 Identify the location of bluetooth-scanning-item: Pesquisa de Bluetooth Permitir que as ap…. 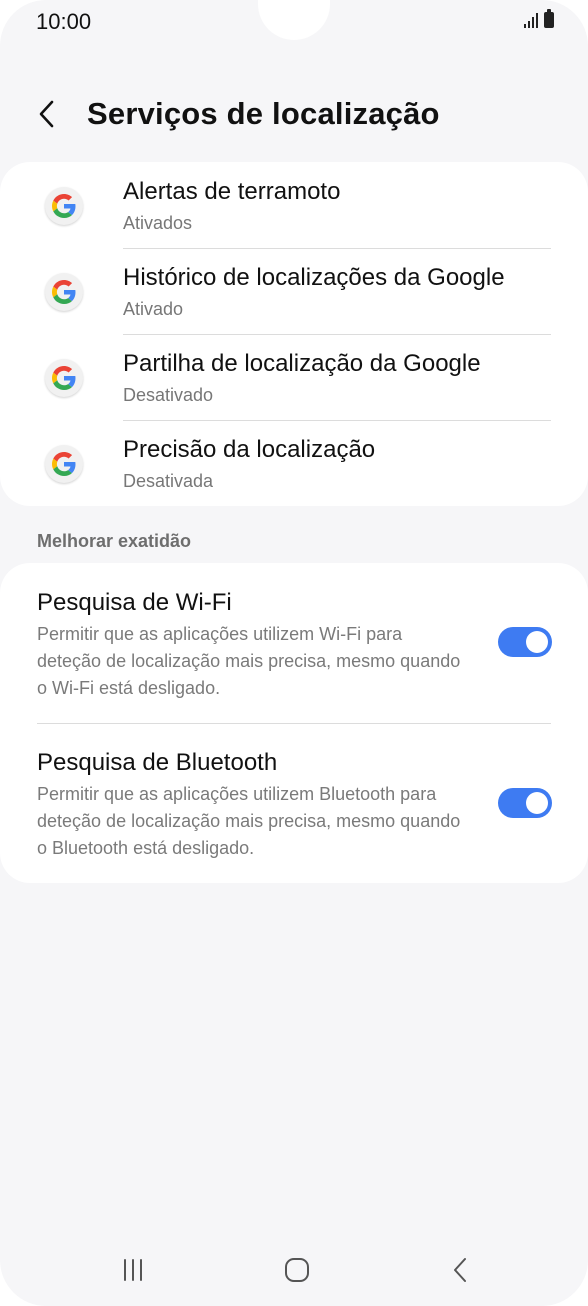
(294, 803).